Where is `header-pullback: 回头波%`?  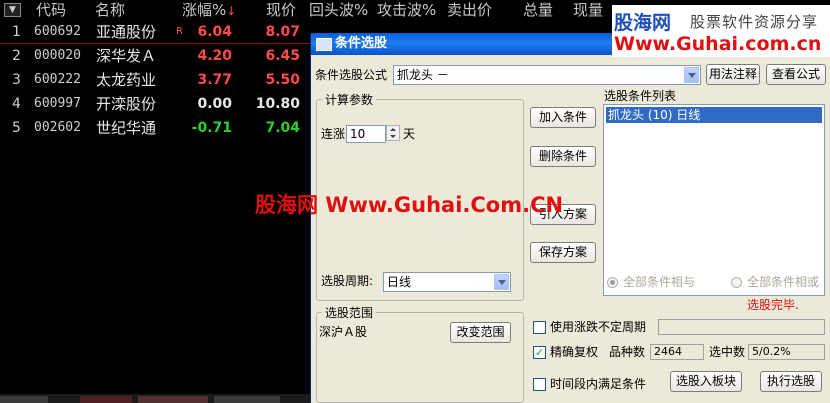
header-pullback: 回头波% is located at coordinates (338, 10).